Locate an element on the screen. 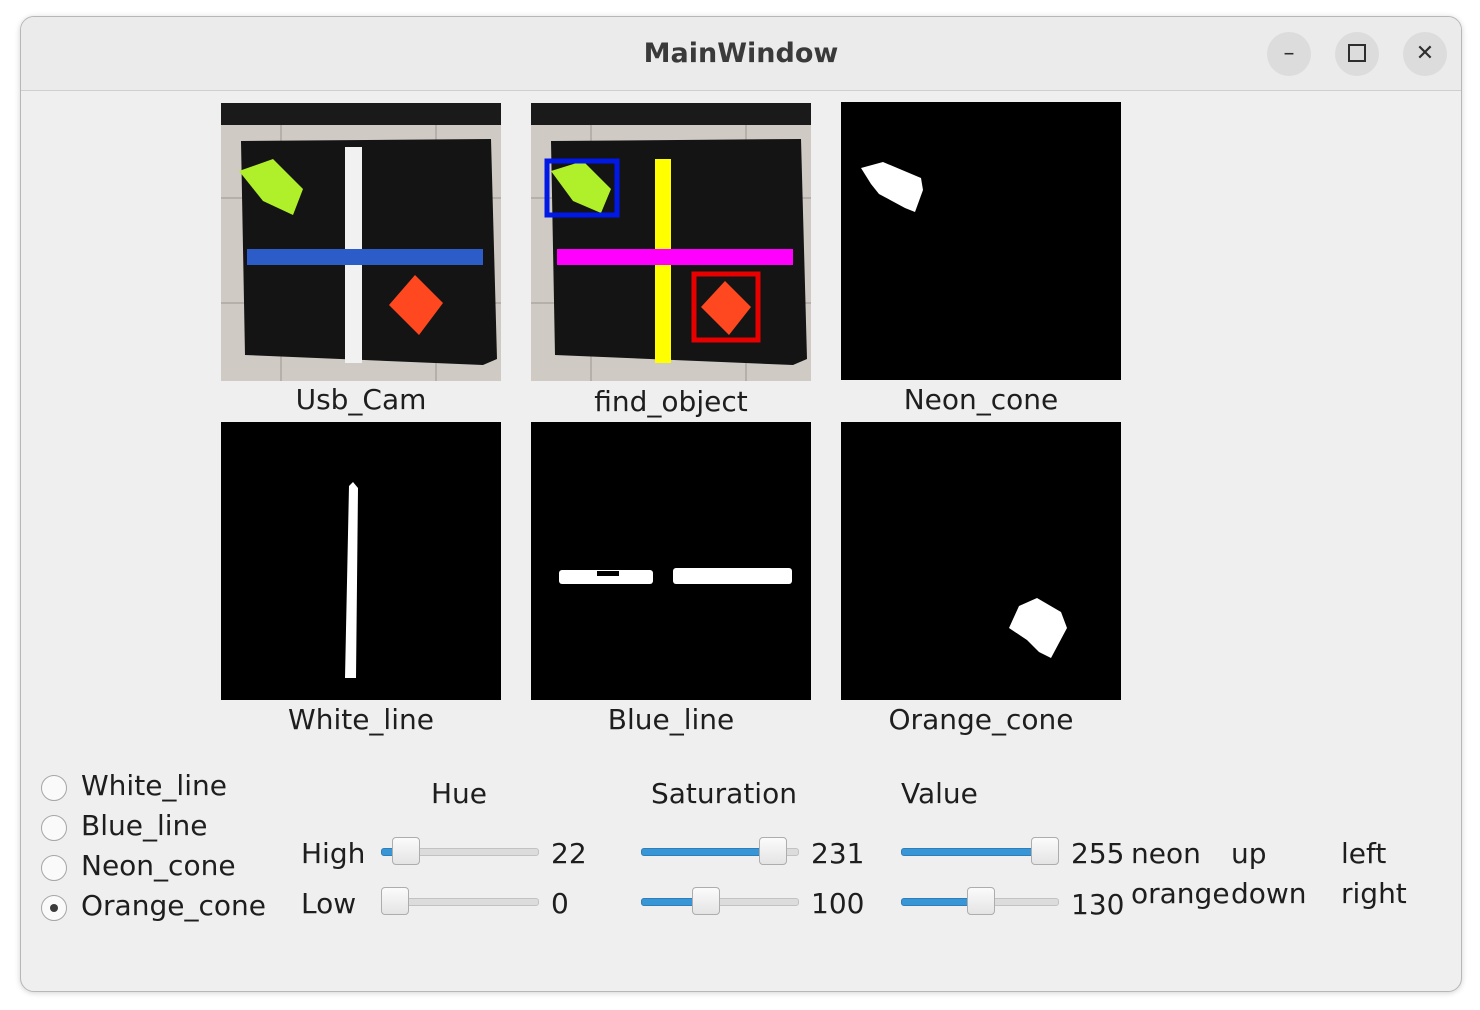 The height and width of the screenshot is (1010, 1480). value-high-handle is located at coordinates (1045, 851).